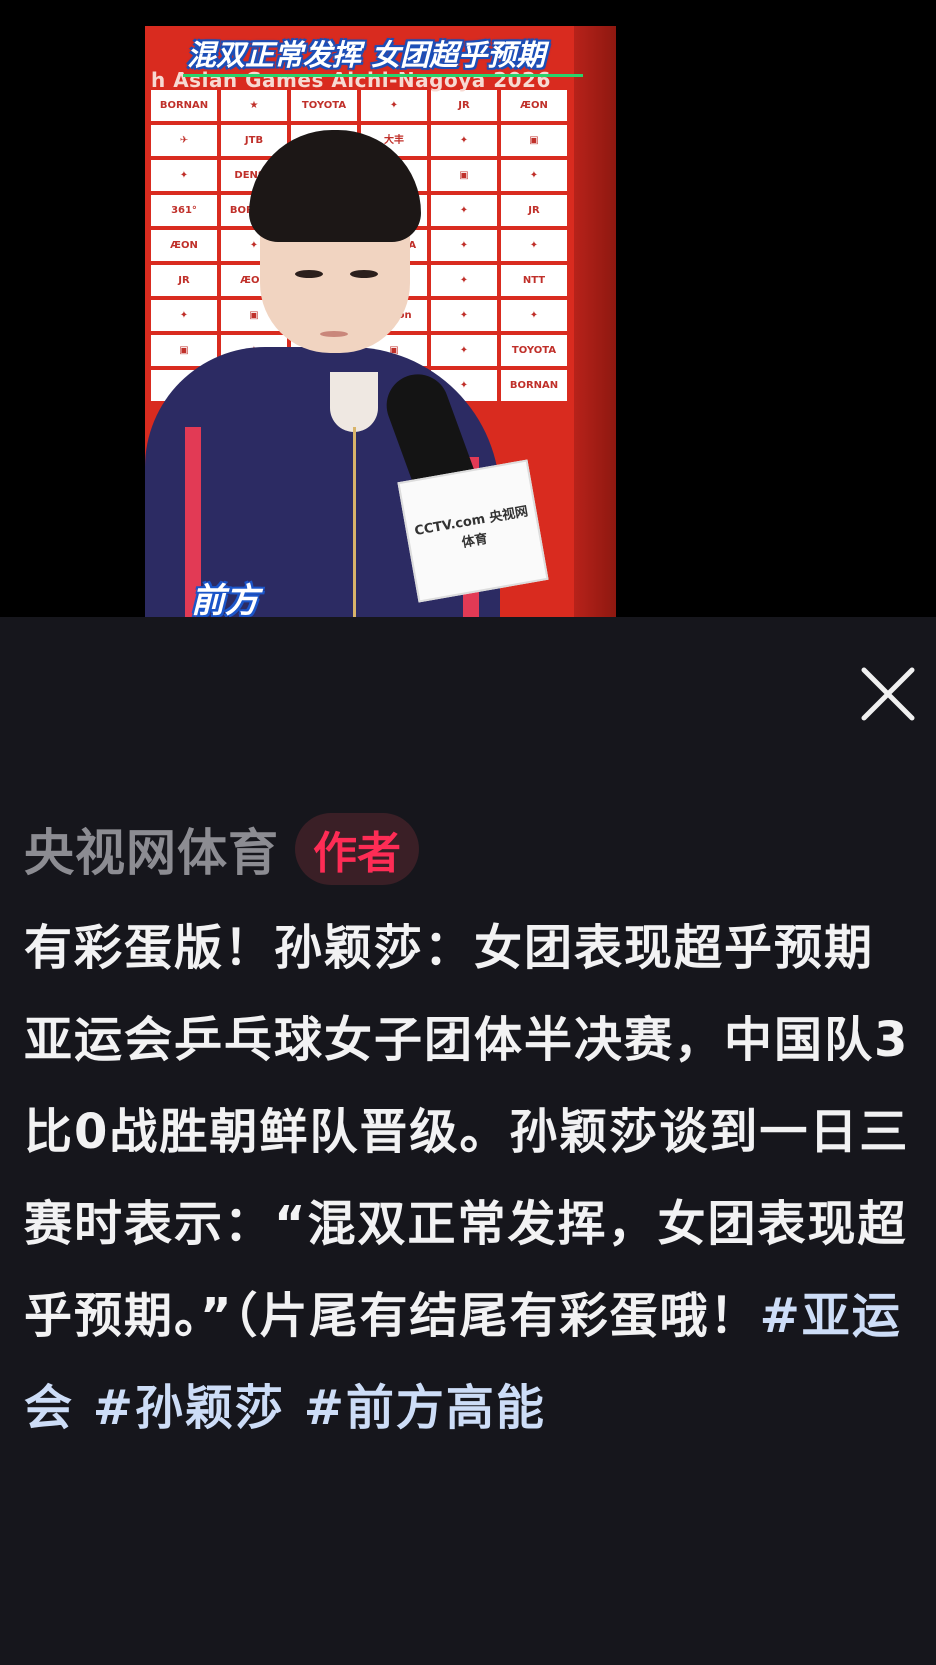 The height and width of the screenshot is (1665, 936). I want to click on cctv-mic-flag: CCTV.com 央视网 体育, so click(473, 531).